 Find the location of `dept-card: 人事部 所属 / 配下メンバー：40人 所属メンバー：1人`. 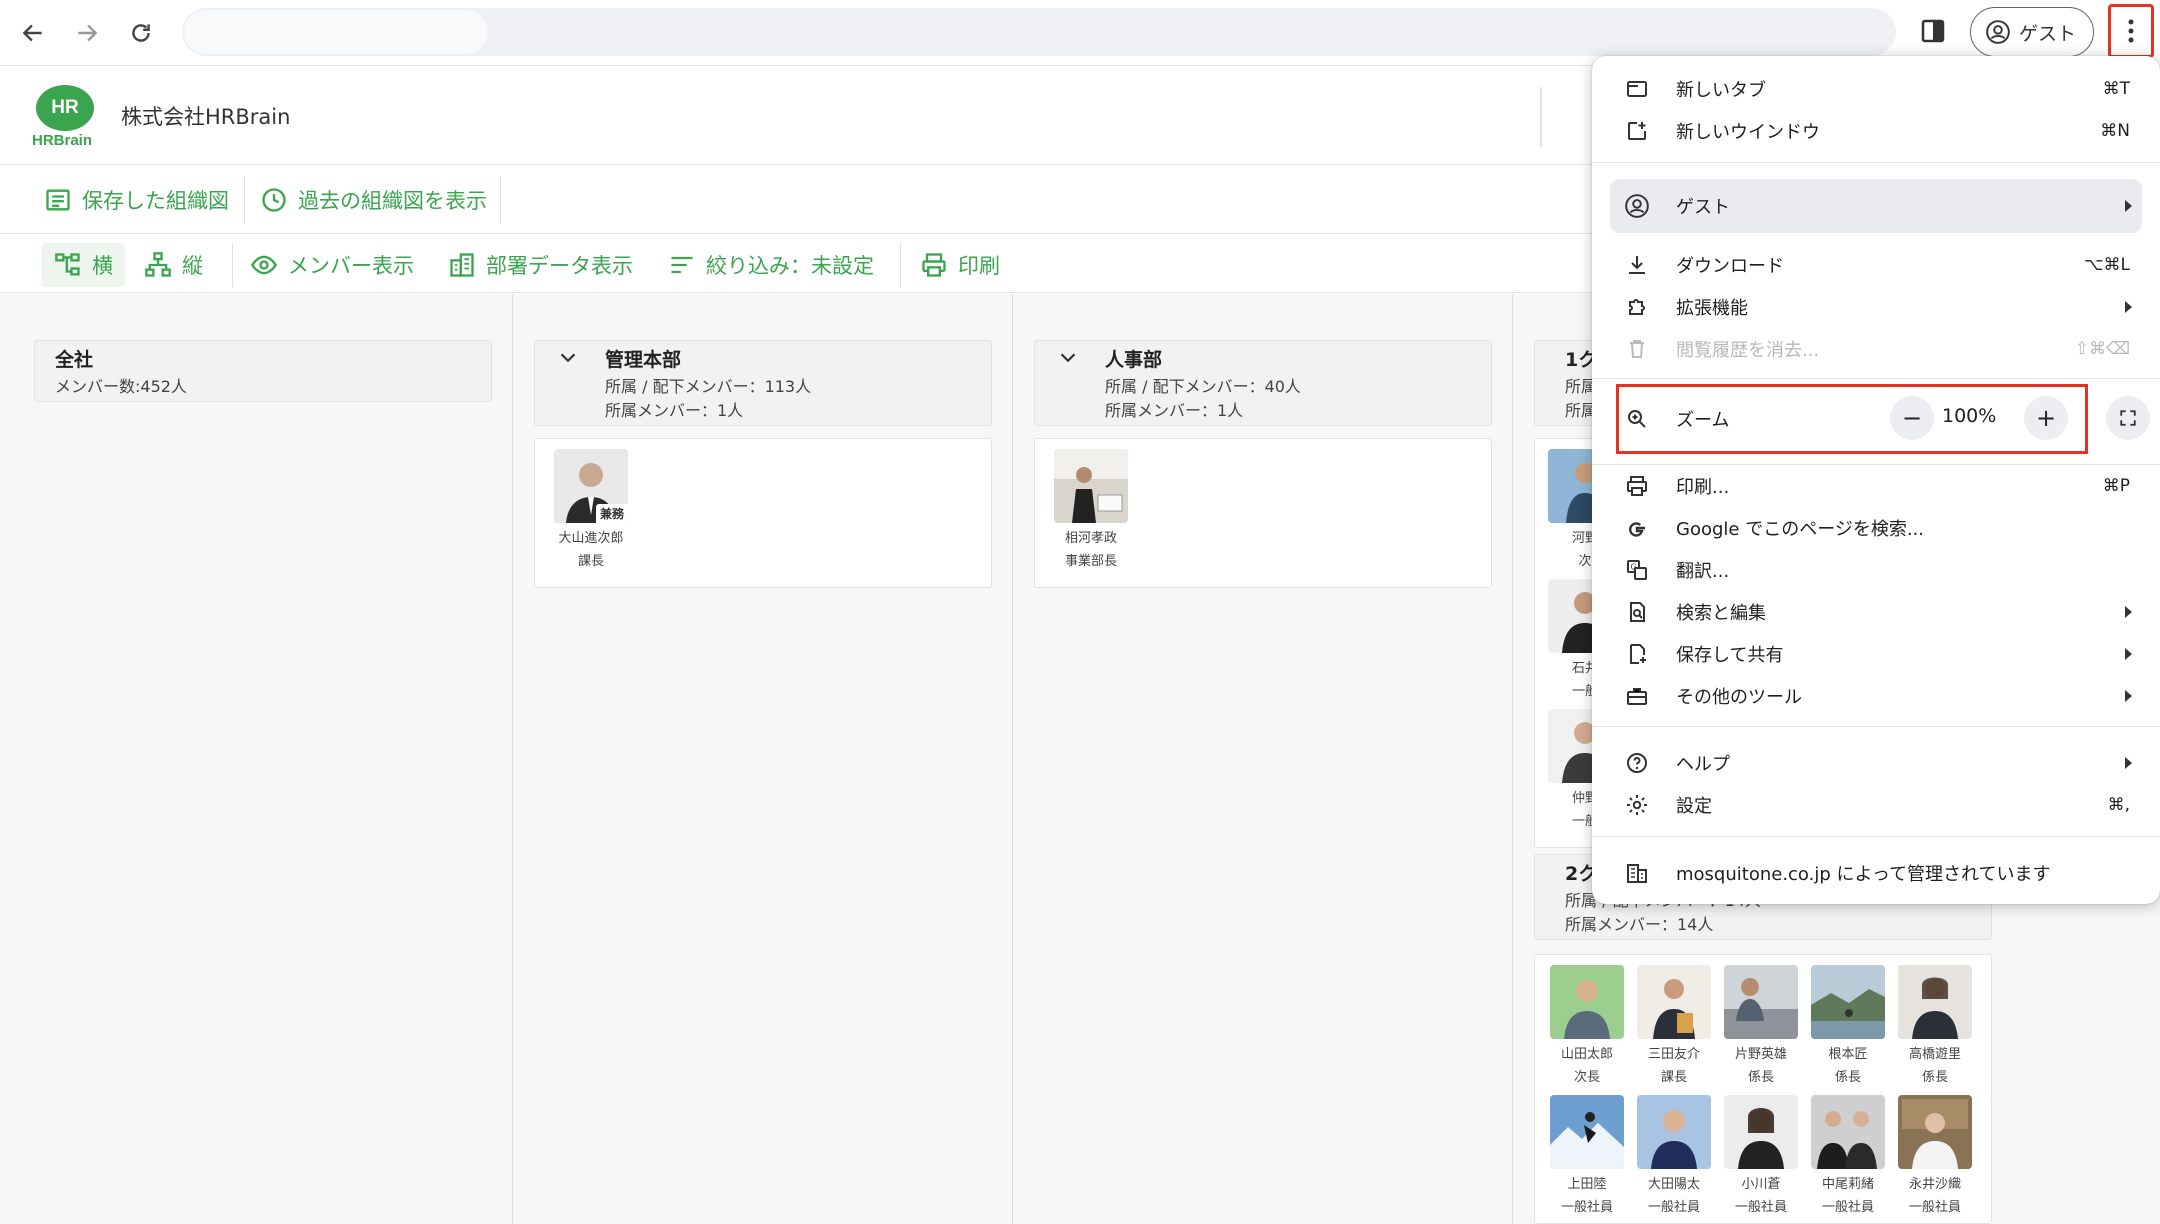

dept-card: 人事部 所属 / 配下メンバー：40人 所属メンバー：1人 is located at coordinates (1263, 383).